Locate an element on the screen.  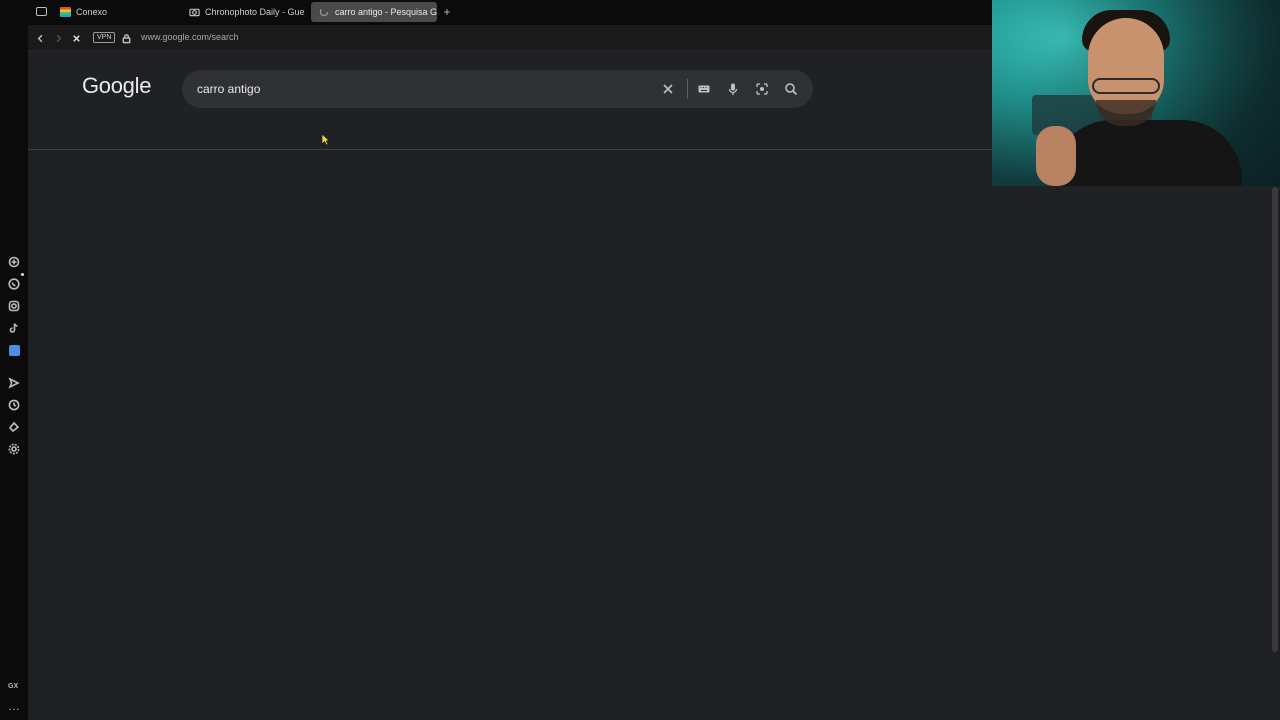
whatsapp-icon is located at coordinates (14, 284).